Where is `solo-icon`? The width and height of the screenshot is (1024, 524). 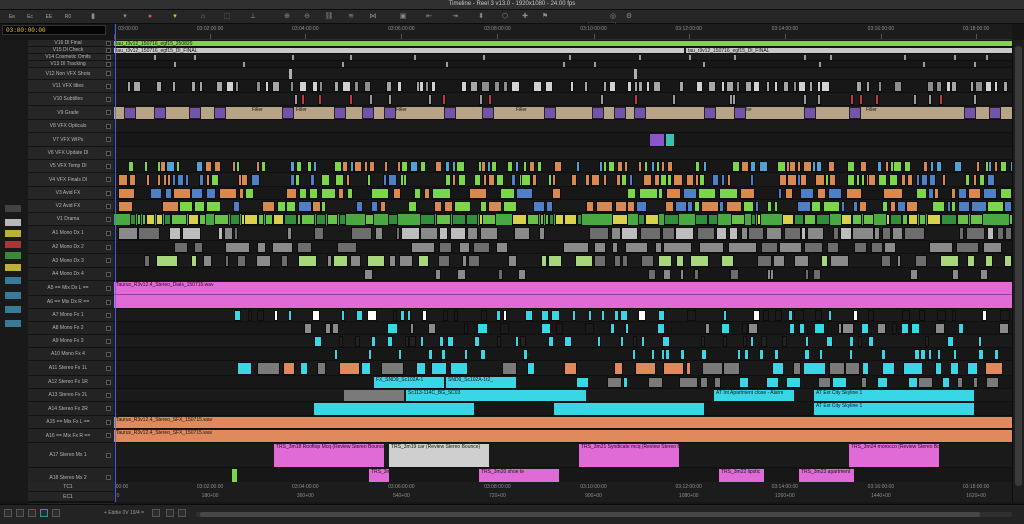
solo-icon is located at coordinates (13, 267).